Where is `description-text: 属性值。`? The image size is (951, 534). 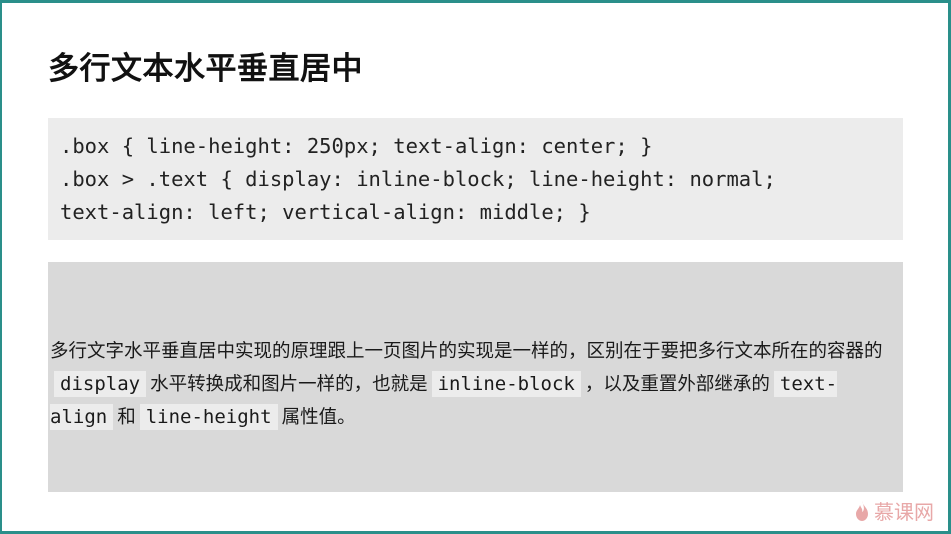 description-text: 属性值。 is located at coordinates (318, 417).